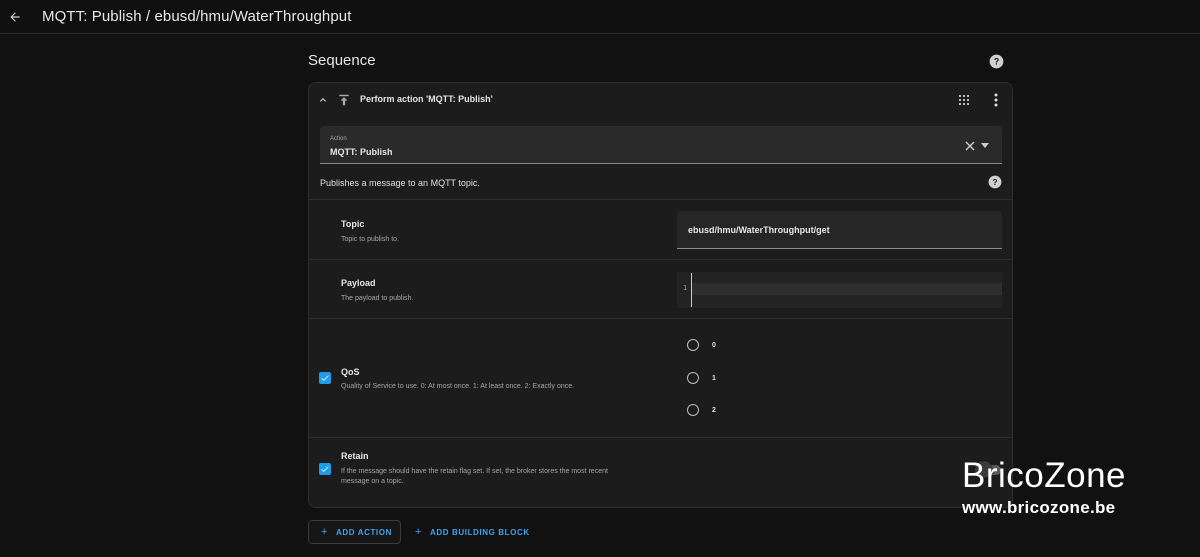 This screenshot has width=1200, height=557. I want to click on action-description: Publishes a message to an MQTT topic., so click(400, 183).